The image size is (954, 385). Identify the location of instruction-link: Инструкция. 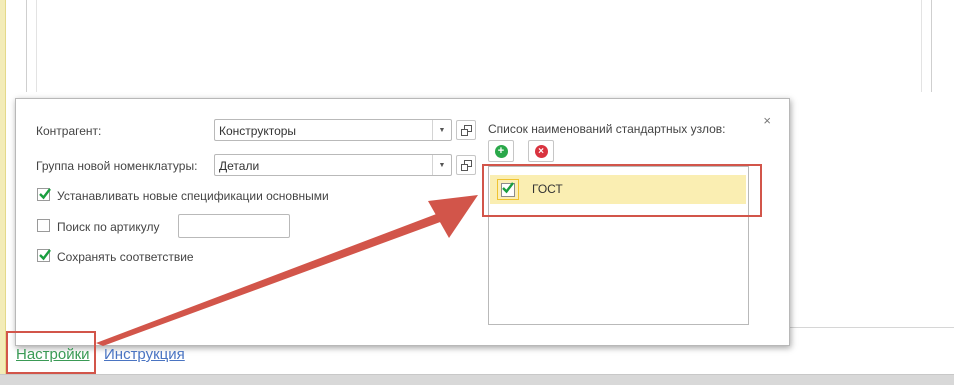
(144, 354).